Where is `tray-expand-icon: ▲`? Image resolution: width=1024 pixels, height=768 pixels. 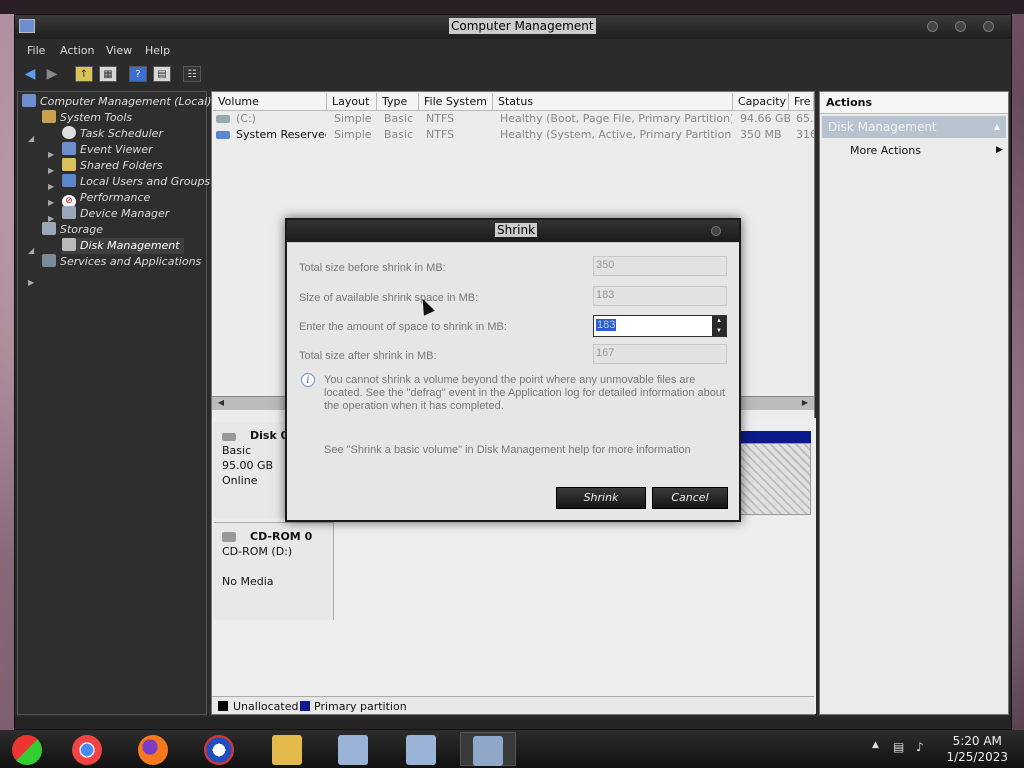
tray-expand-icon: ▲ is located at coordinates (875, 745).